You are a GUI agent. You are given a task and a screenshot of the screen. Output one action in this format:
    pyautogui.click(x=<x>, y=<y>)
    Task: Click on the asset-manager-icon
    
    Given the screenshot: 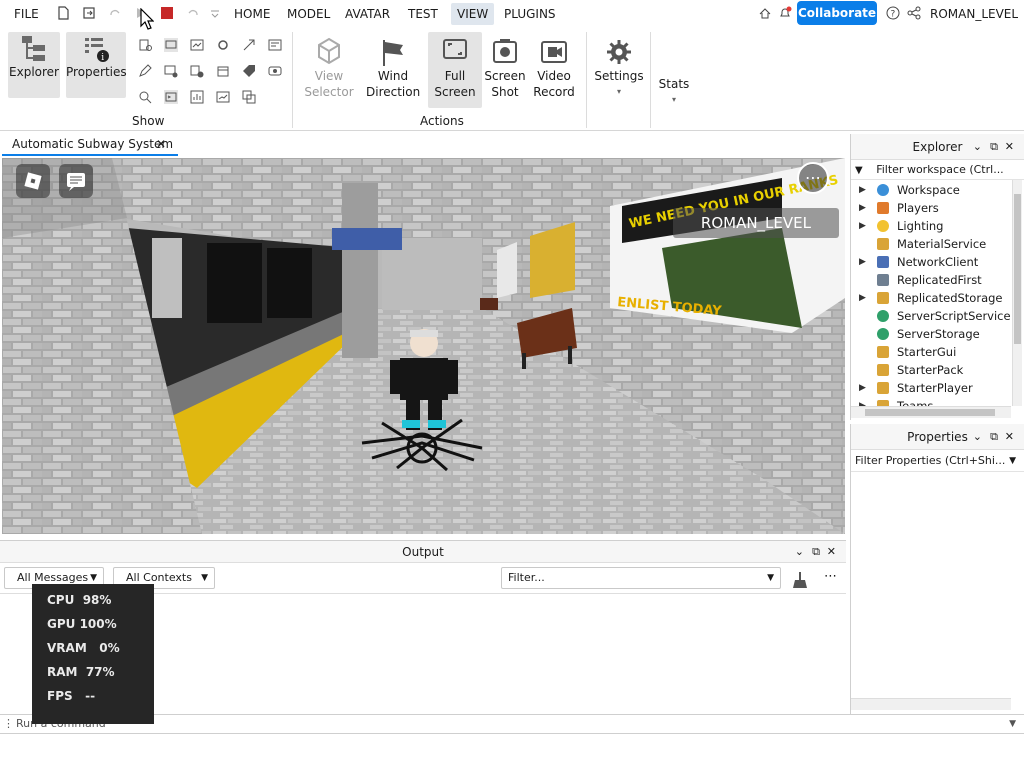 What is the action you would take?
    pyautogui.click(x=171, y=45)
    